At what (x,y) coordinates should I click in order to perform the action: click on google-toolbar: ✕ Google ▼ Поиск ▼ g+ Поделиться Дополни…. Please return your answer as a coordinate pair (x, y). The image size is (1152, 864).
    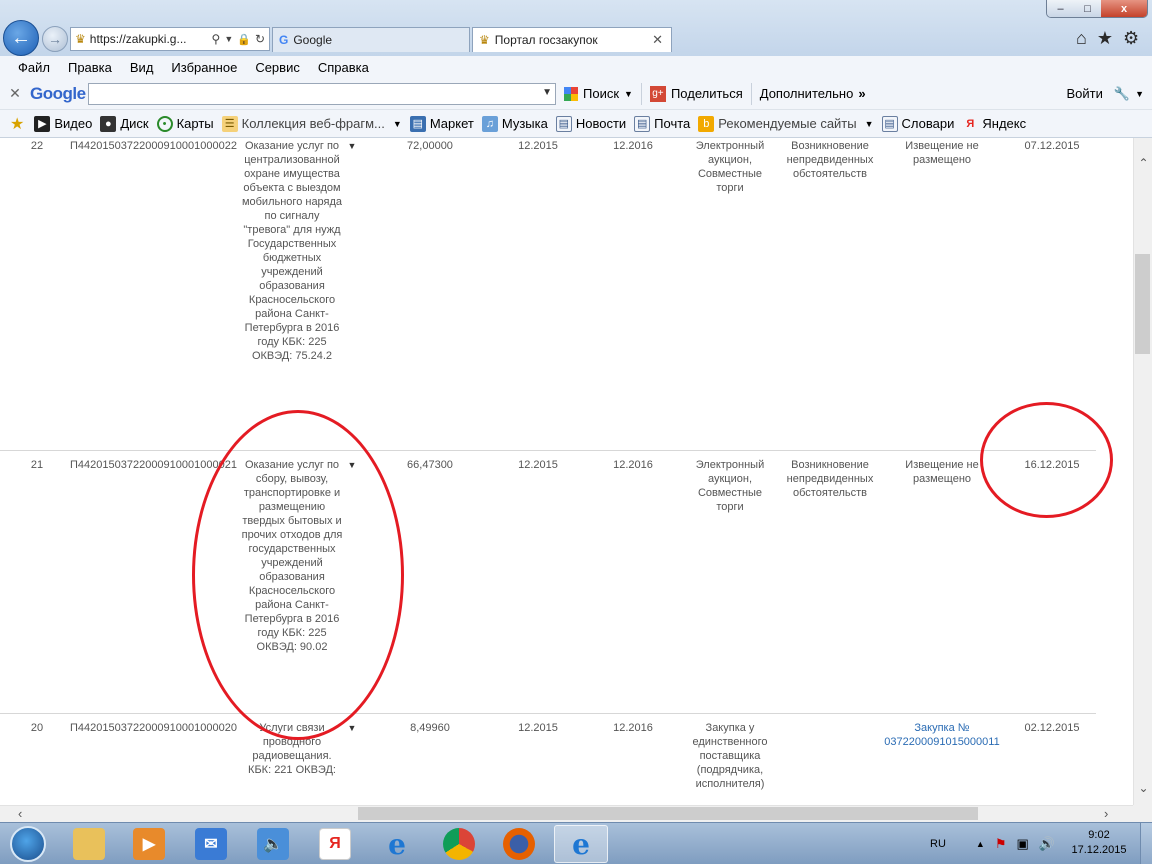
    Looking at the image, I should click on (576, 94).